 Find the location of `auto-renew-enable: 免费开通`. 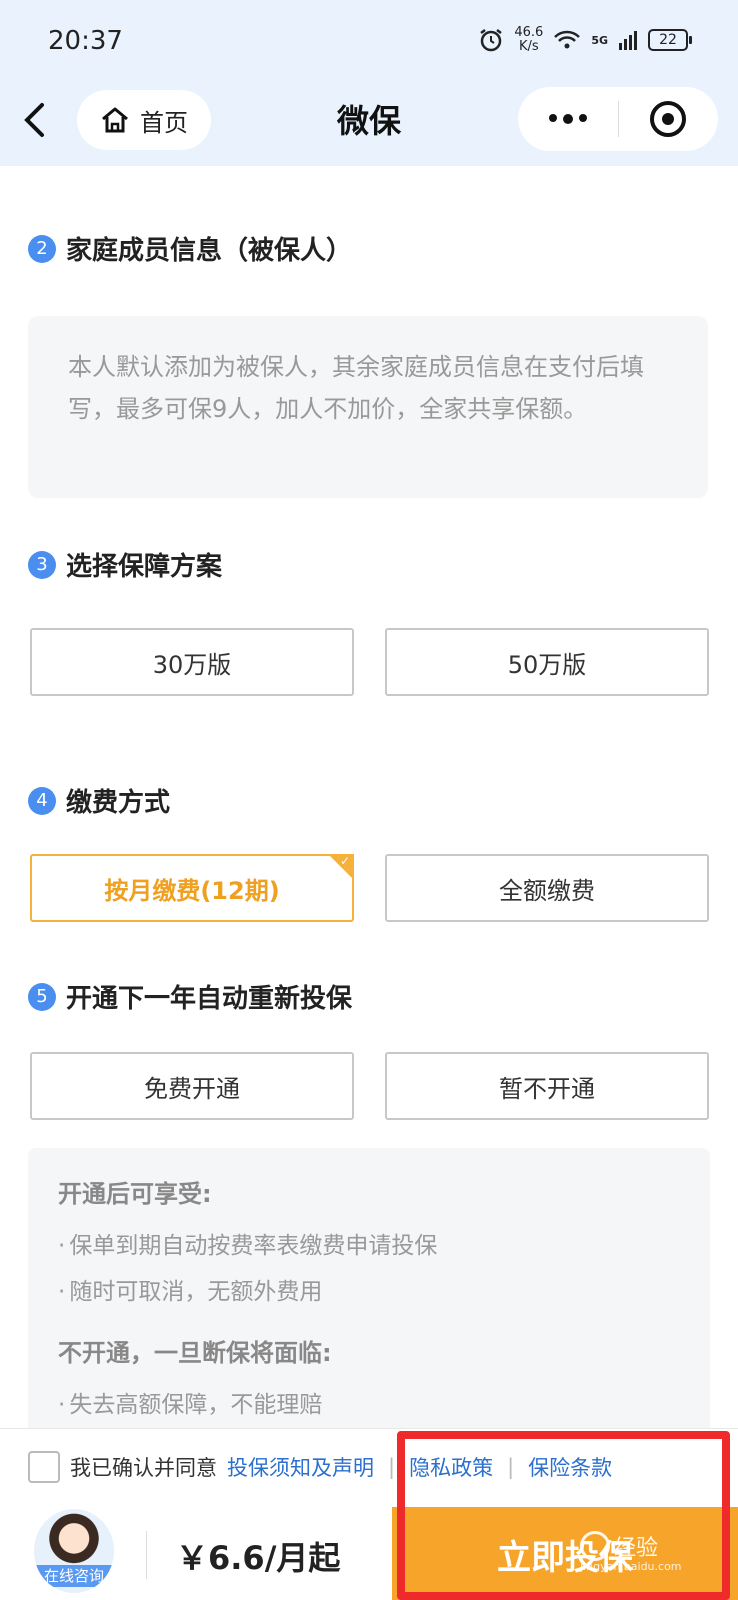

auto-renew-enable: 免费开通 is located at coordinates (192, 1086).